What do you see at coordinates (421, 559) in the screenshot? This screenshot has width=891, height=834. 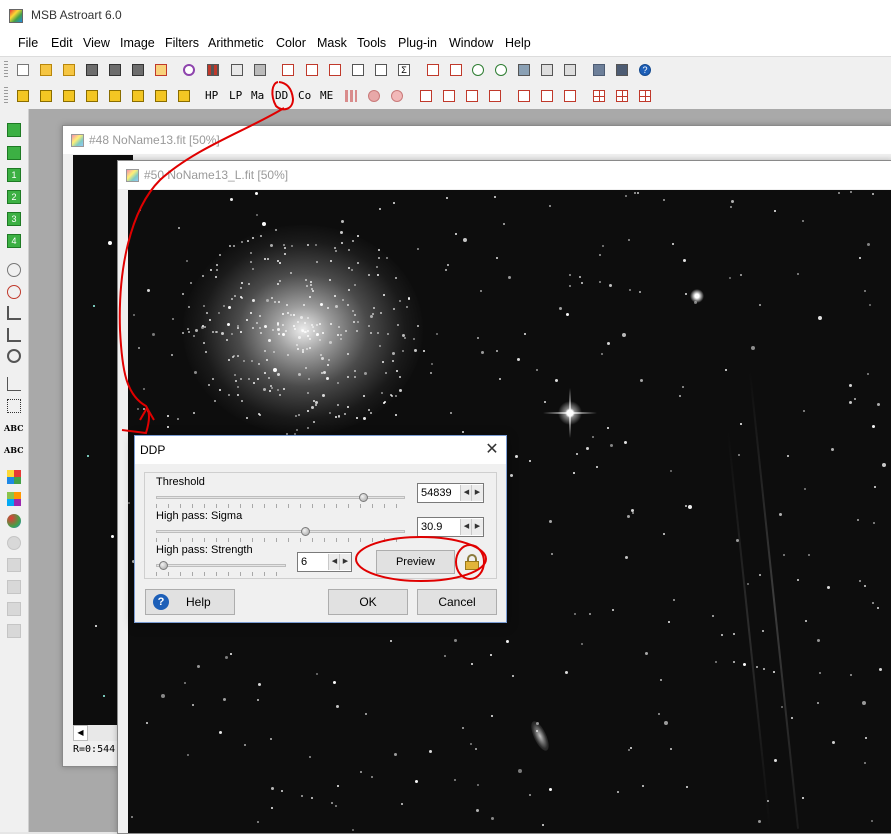 I see `annotation-preview-circle` at bounding box center [421, 559].